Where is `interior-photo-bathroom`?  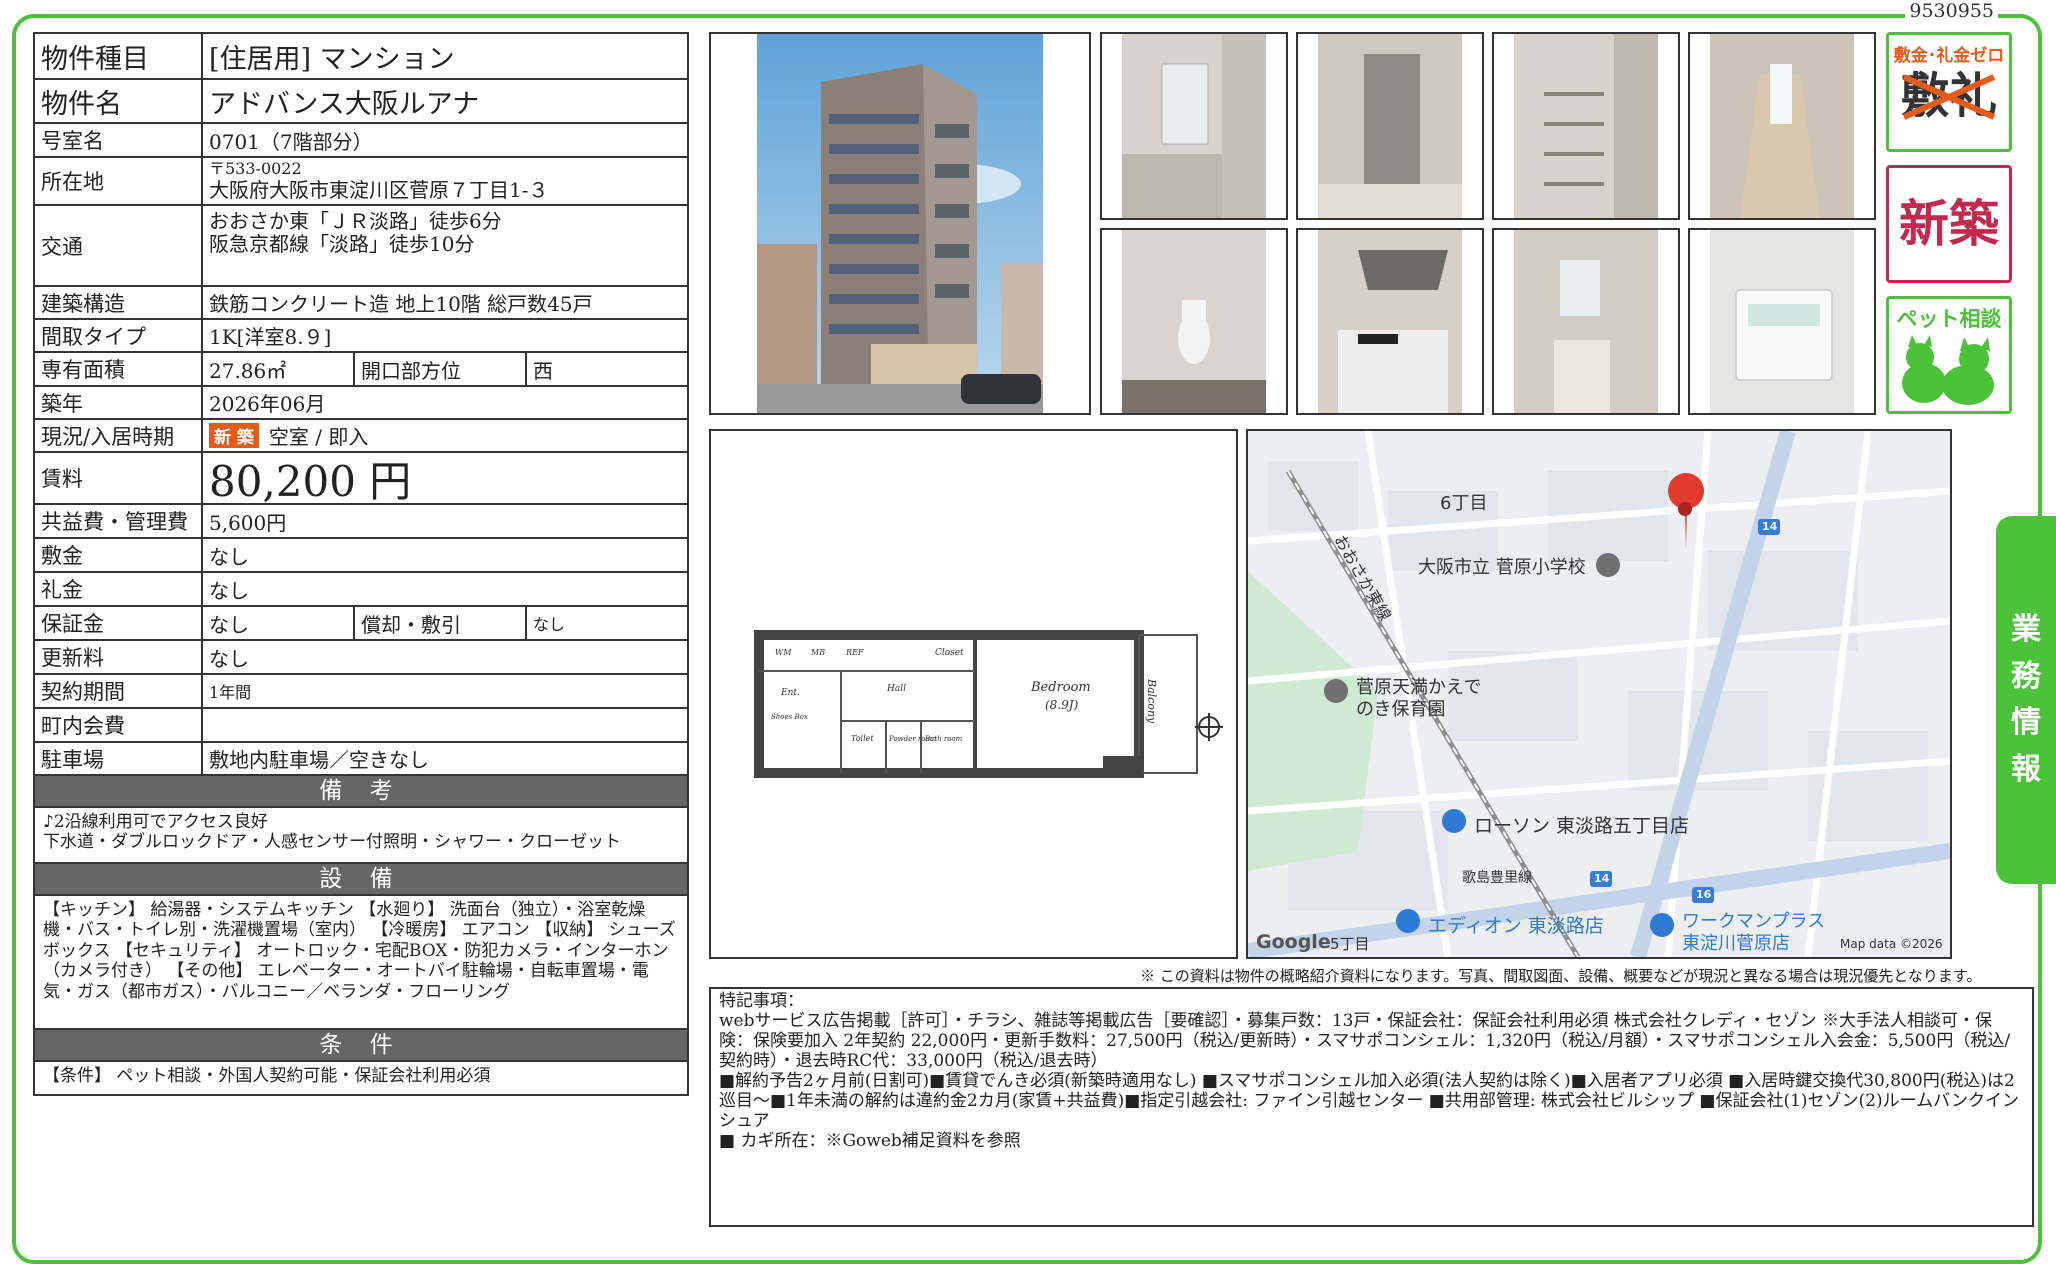 interior-photo-bathroom is located at coordinates (1194, 126).